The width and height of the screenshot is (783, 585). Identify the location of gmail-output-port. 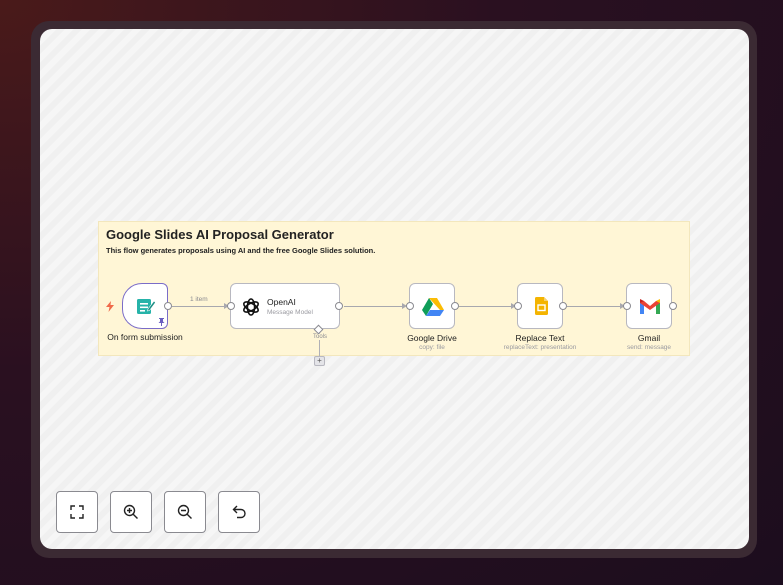
(673, 306).